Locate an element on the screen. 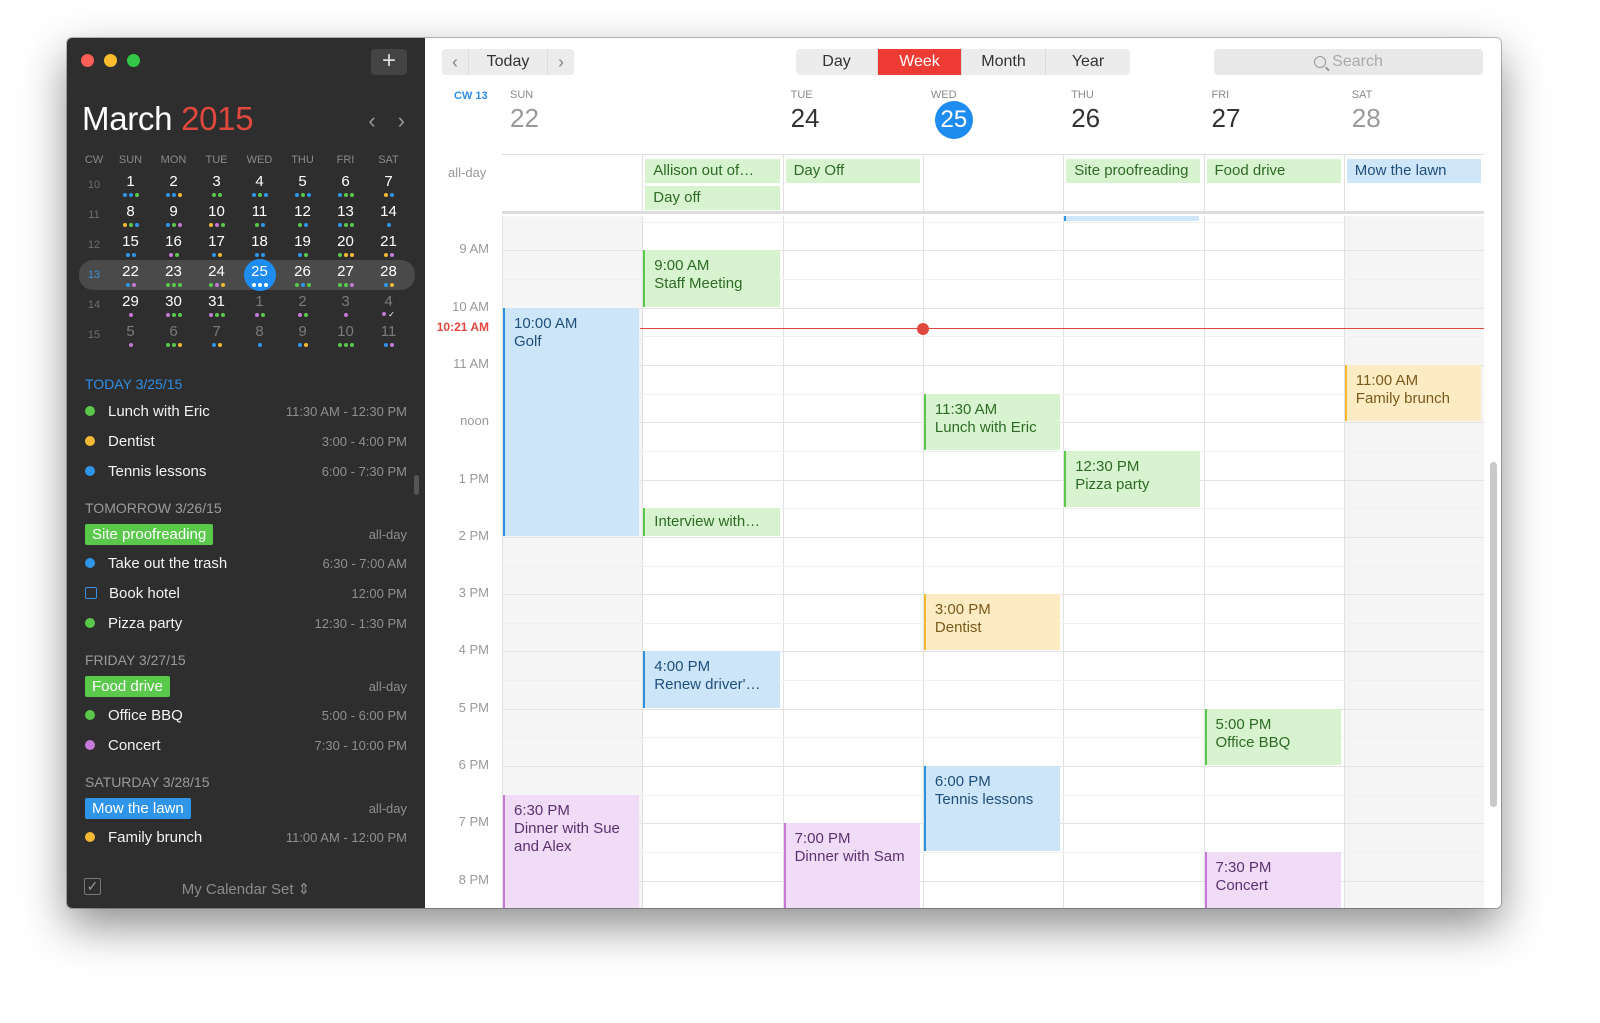 This screenshot has height=1023, width=1600. calendar-event: 6:30 PM Dinner with Sue and Alex is located at coordinates (571, 851).